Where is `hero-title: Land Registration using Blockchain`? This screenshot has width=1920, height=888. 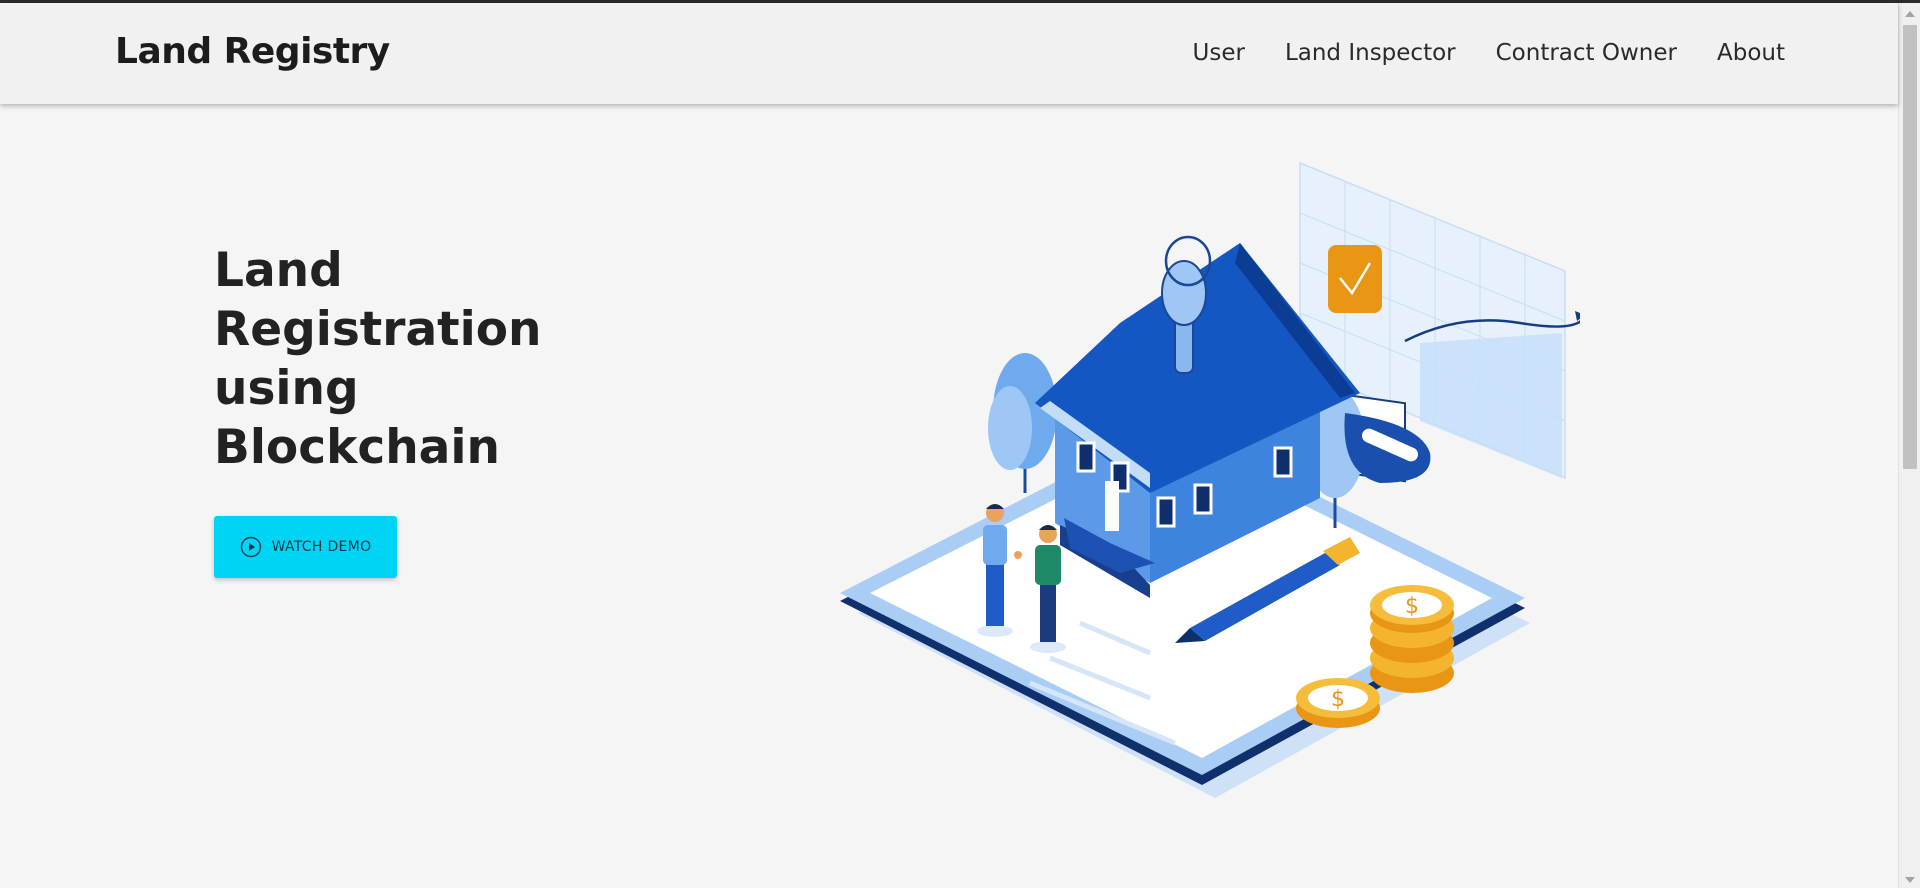 hero-title: Land Registration using Blockchain is located at coordinates (384, 359).